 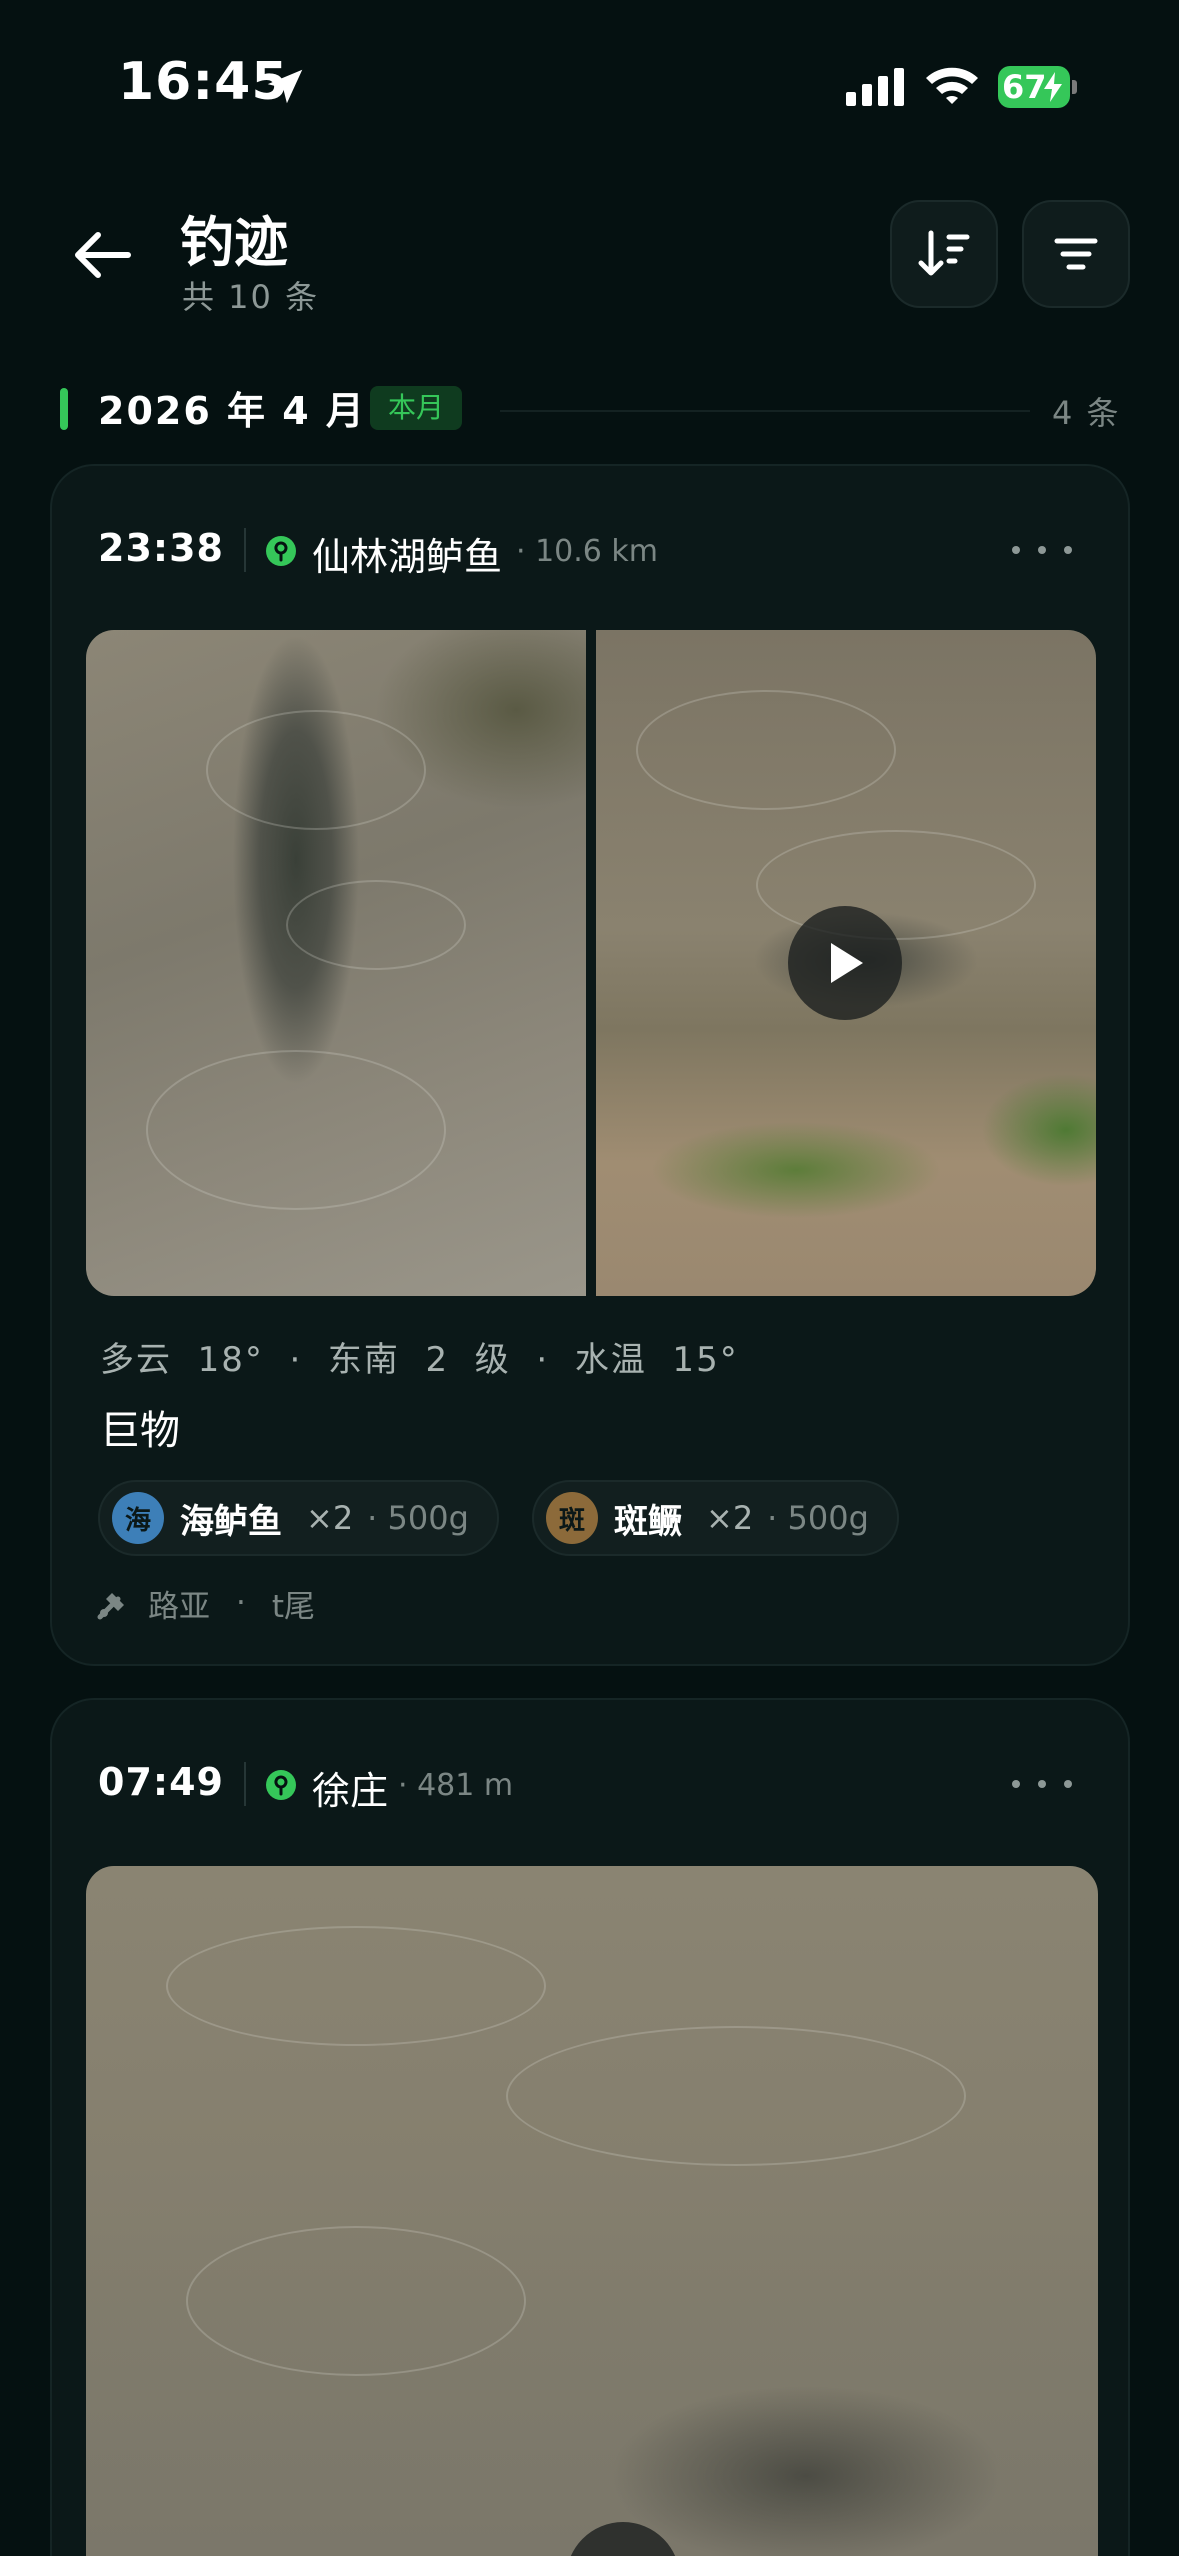 What do you see at coordinates (298, 1518) in the screenshot?
I see `catch-chip: 海 海鲈鱼 ×2 · 500g` at bounding box center [298, 1518].